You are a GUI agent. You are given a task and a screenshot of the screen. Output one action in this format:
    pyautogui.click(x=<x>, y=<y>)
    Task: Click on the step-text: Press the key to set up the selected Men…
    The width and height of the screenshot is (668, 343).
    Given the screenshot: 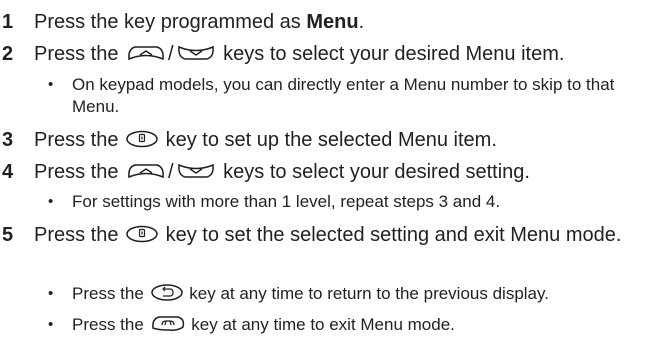 What is the action you would take?
    pyautogui.click(x=265, y=140)
    